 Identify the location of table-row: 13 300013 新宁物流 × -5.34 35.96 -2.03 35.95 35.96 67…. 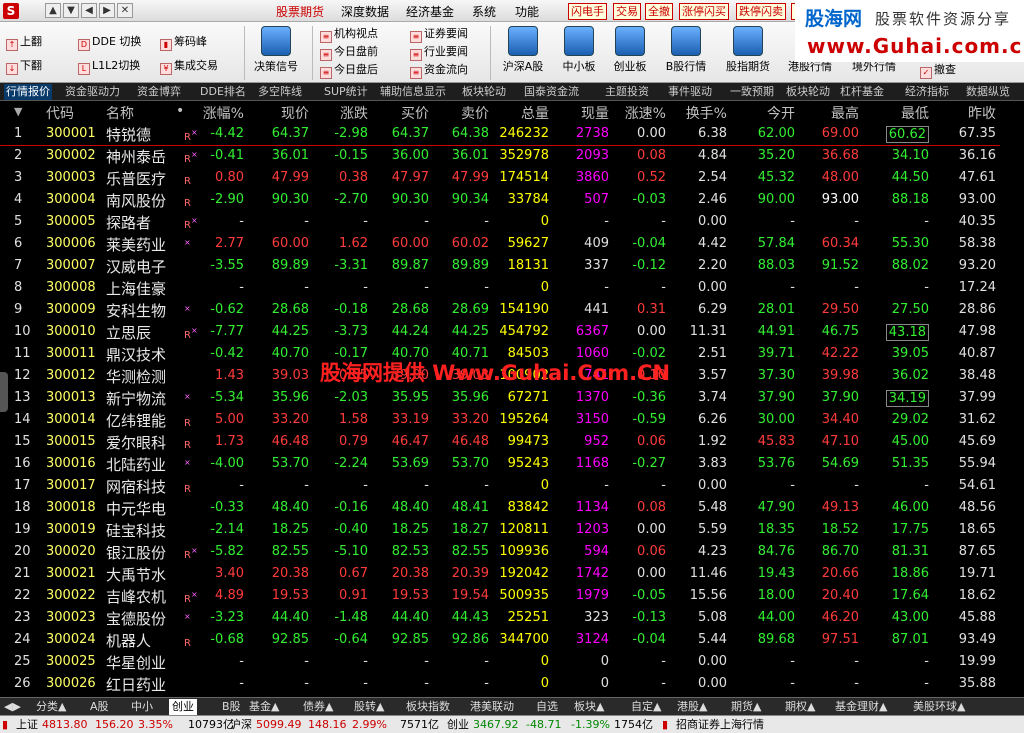
(500, 398).